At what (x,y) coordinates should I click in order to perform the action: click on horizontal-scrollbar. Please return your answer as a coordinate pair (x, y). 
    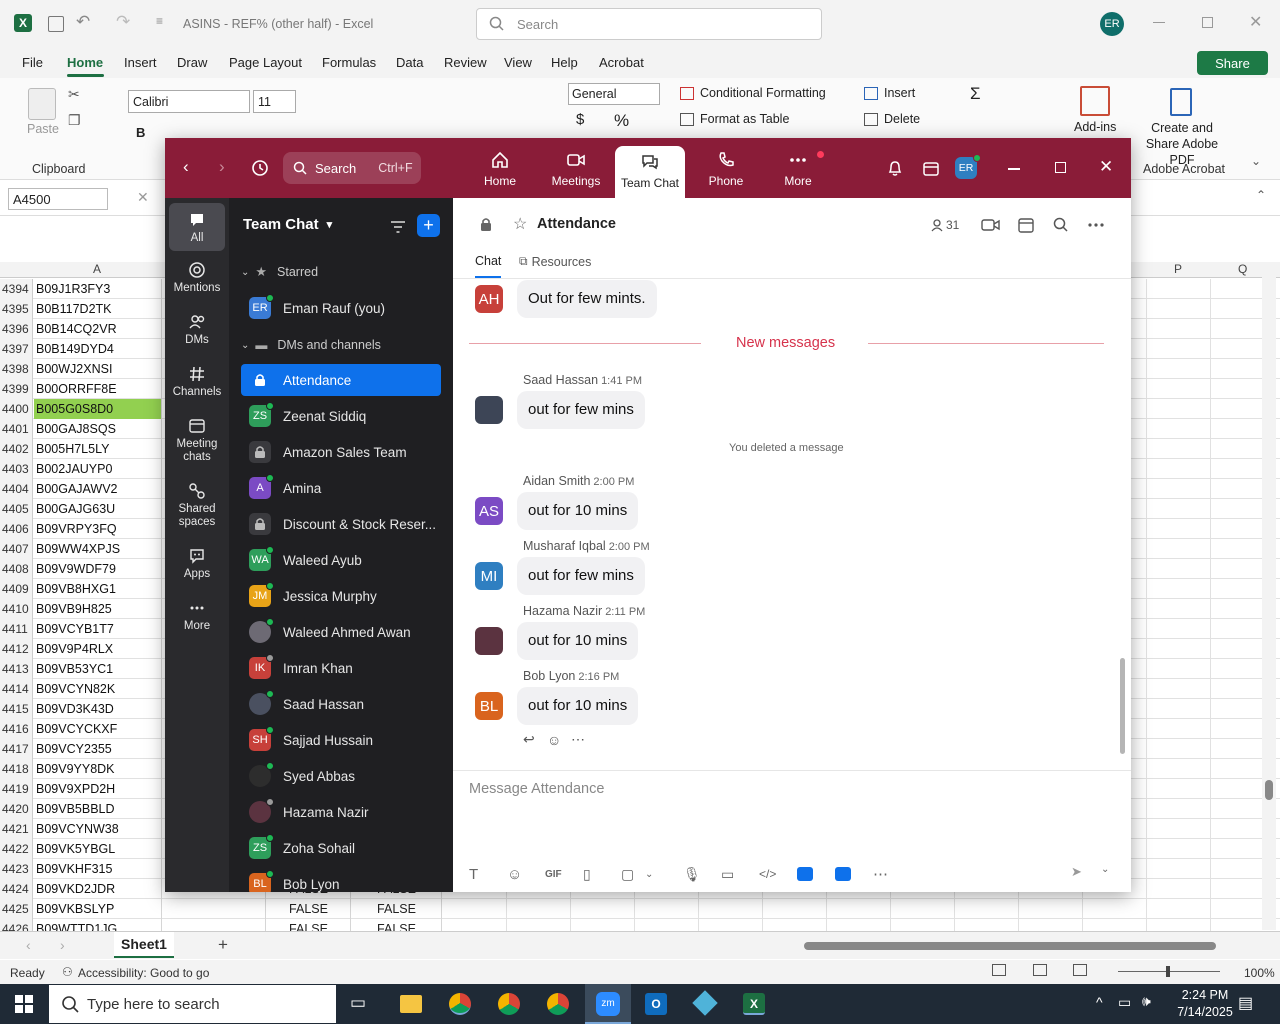
    Looking at the image, I should click on (1026, 946).